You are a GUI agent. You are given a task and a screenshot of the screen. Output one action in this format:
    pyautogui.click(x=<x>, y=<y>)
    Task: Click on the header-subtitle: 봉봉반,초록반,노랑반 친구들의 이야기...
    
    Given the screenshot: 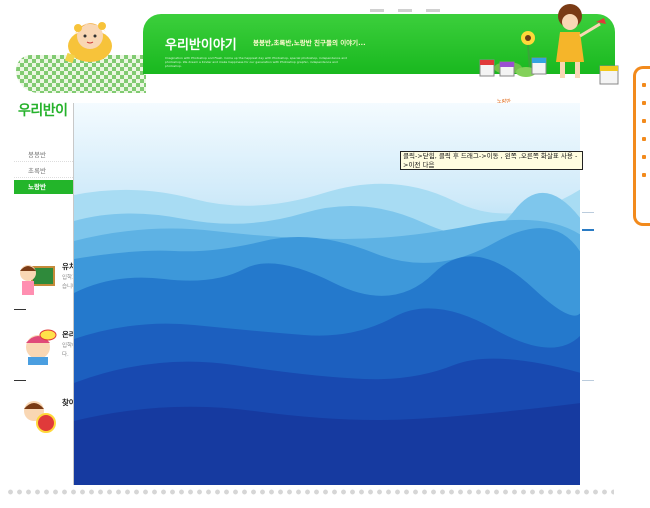 What is the action you would take?
    pyautogui.click(x=309, y=43)
    